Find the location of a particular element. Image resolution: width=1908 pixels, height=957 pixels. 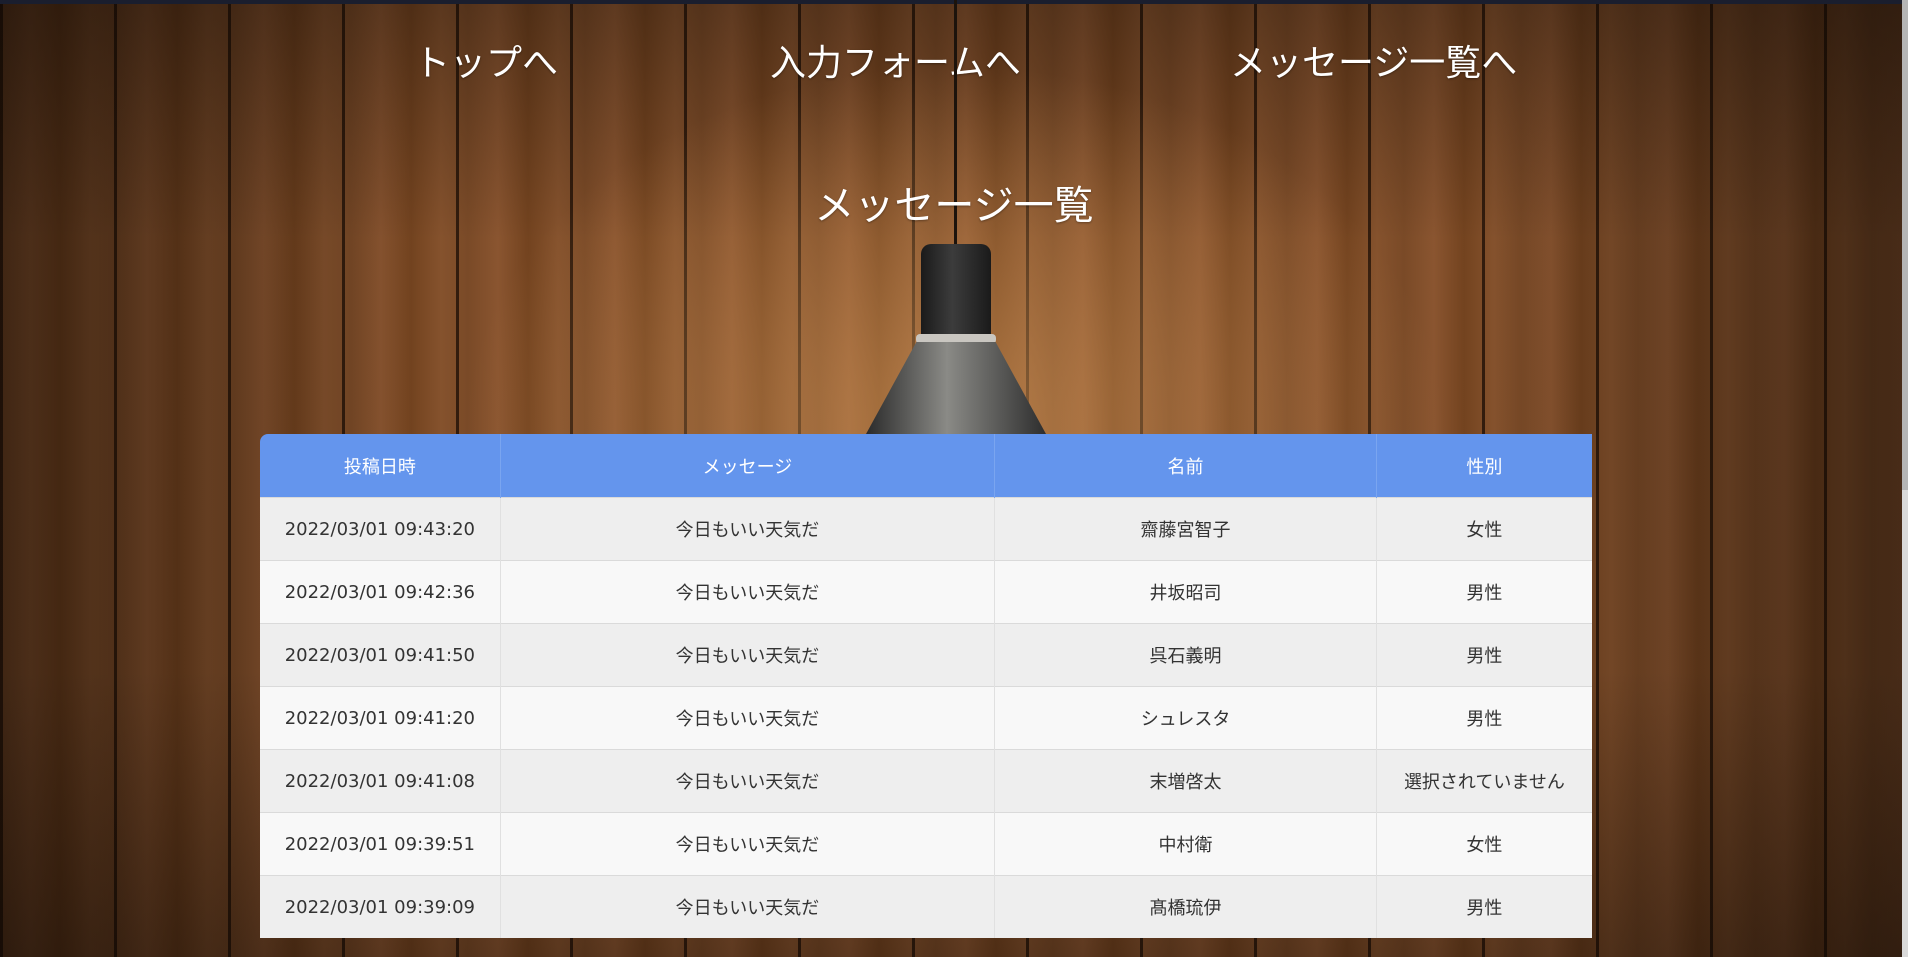

header-posted-at: 投稿日時 is located at coordinates (380, 466).